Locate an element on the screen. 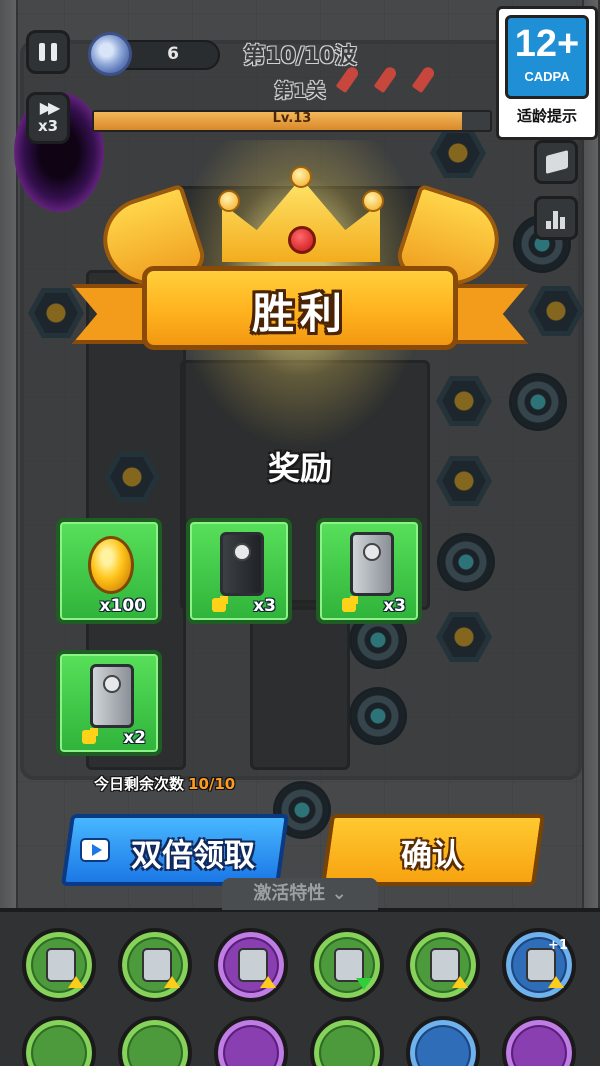  book-icon is located at coordinates (557, 162).